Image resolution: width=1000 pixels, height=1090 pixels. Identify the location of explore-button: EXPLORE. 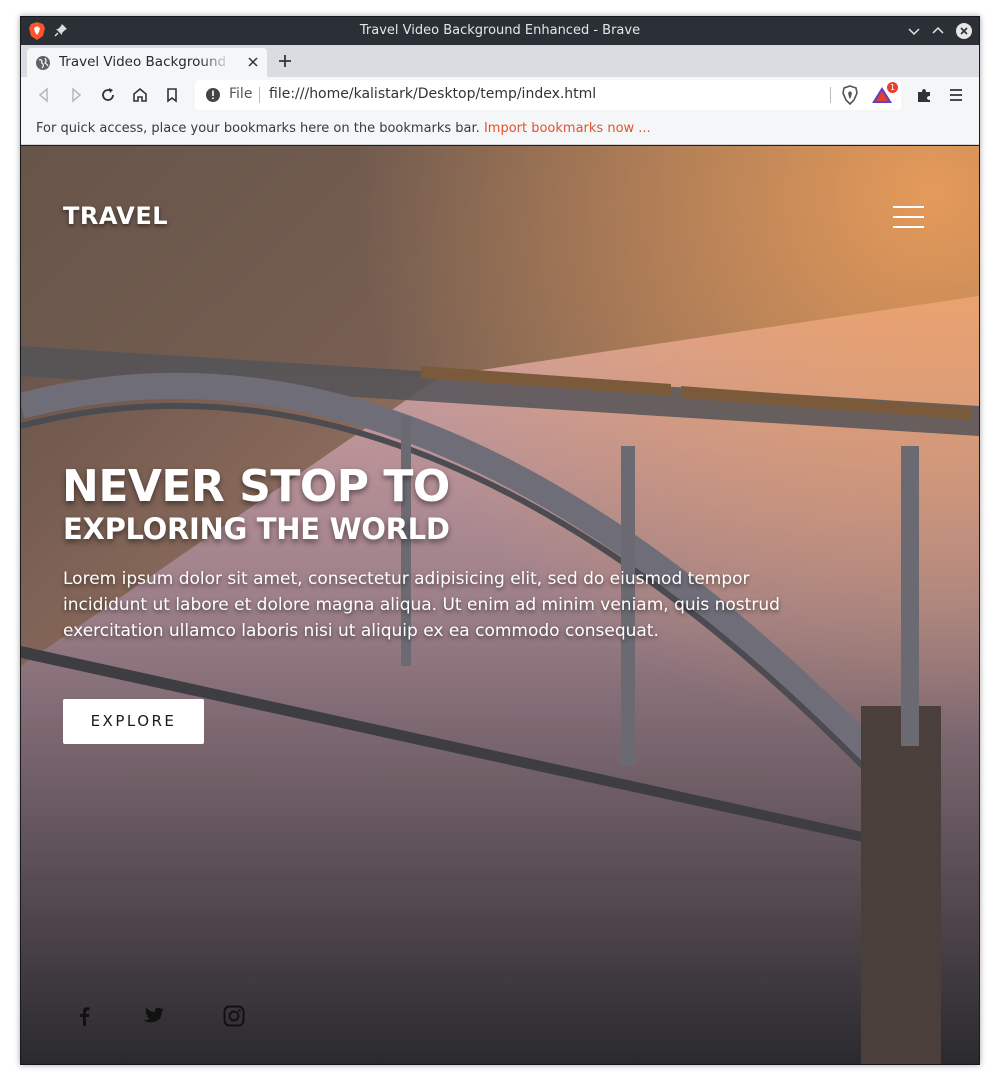
(133, 721).